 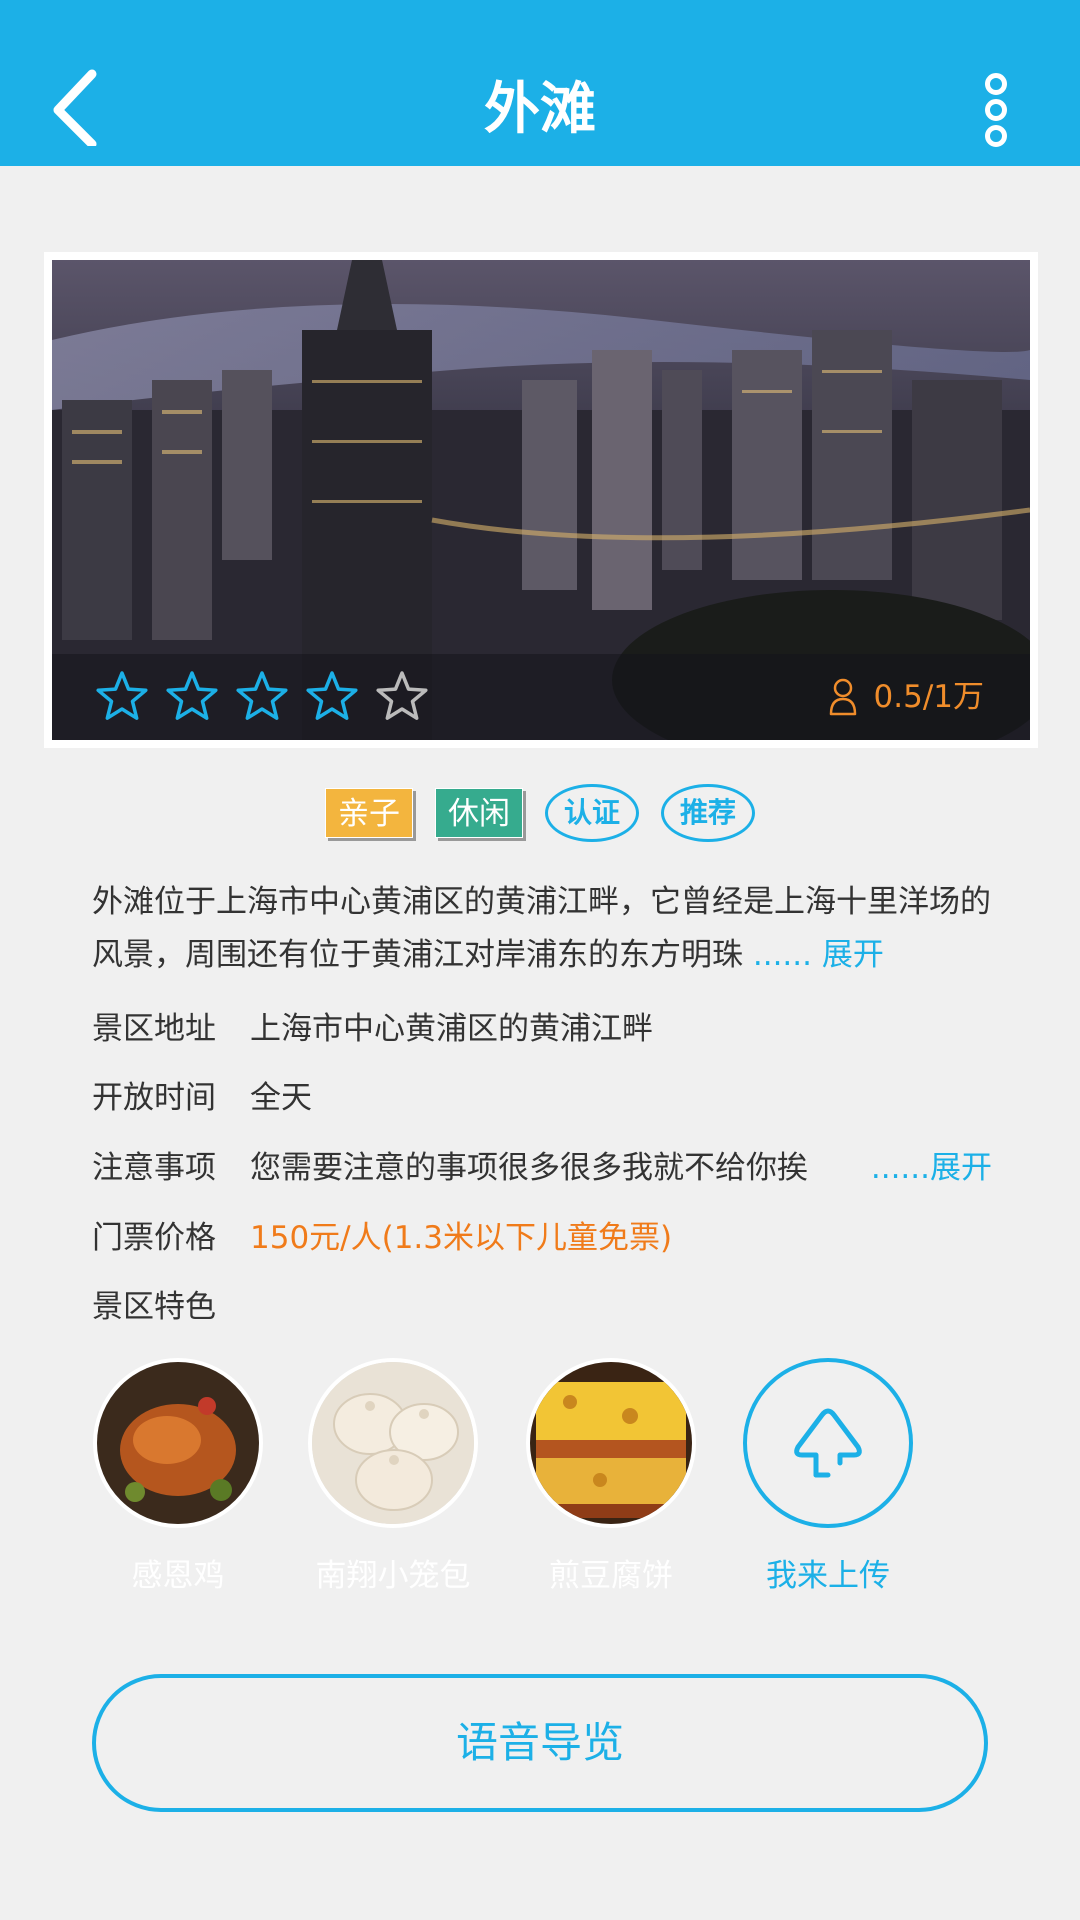 What do you see at coordinates (369, 813) in the screenshot?
I see `tag-family: 亲子` at bounding box center [369, 813].